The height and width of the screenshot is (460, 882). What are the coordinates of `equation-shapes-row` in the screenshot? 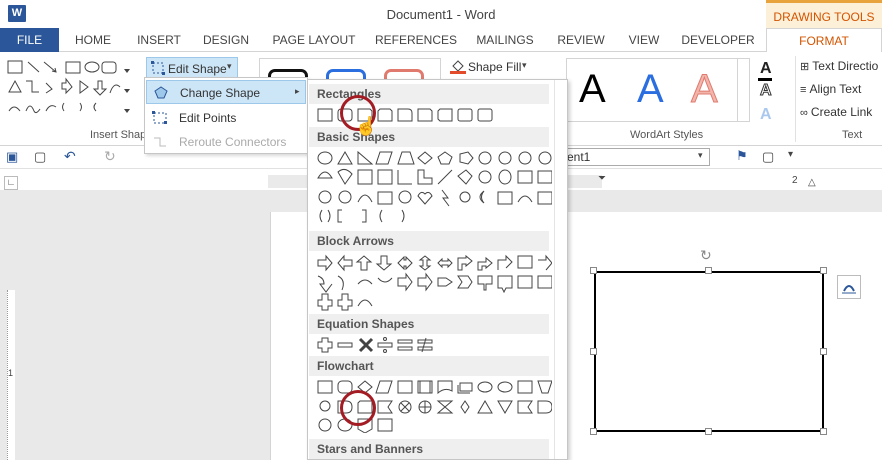 It's located at (434, 345).